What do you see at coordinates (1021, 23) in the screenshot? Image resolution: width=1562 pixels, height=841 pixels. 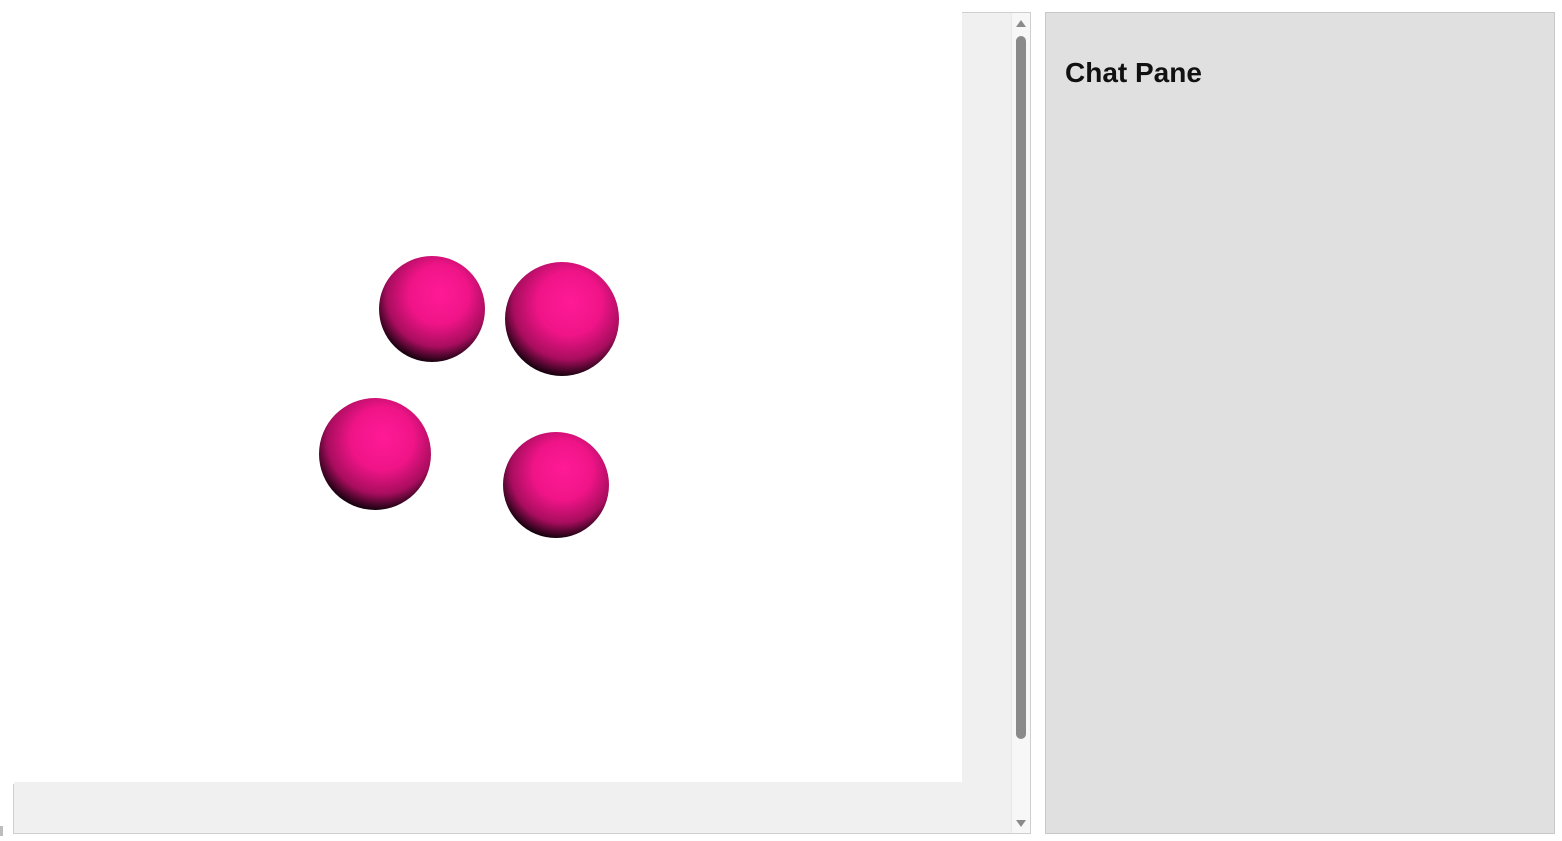 I see `triangle-up-icon` at bounding box center [1021, 23].